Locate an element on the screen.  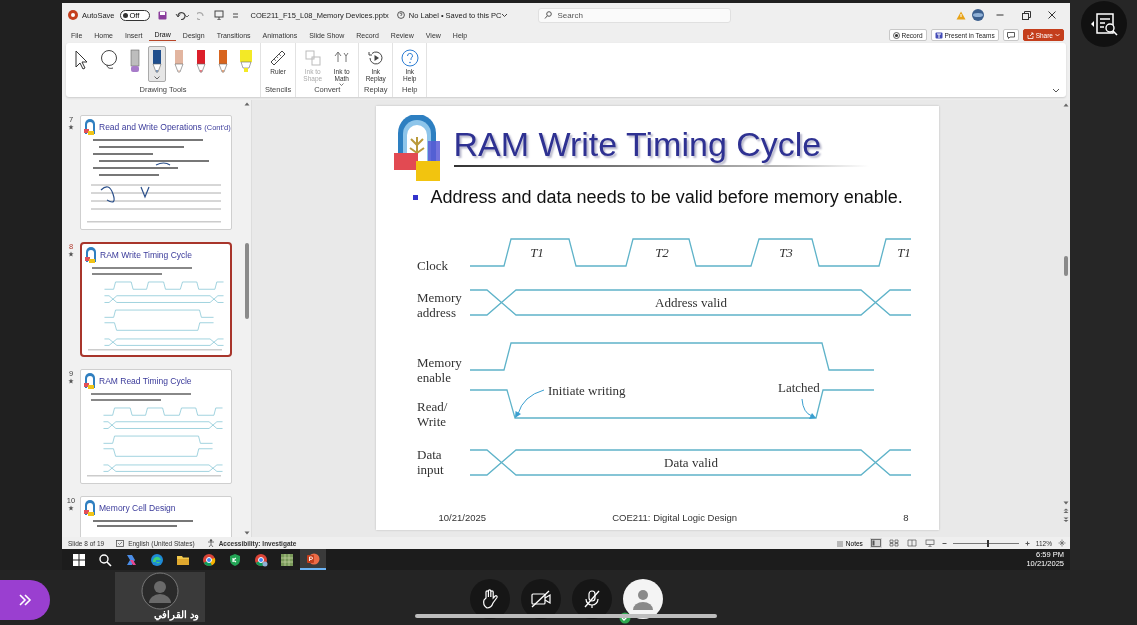
signal-label: Memory address is located at coordinates (439, 305).